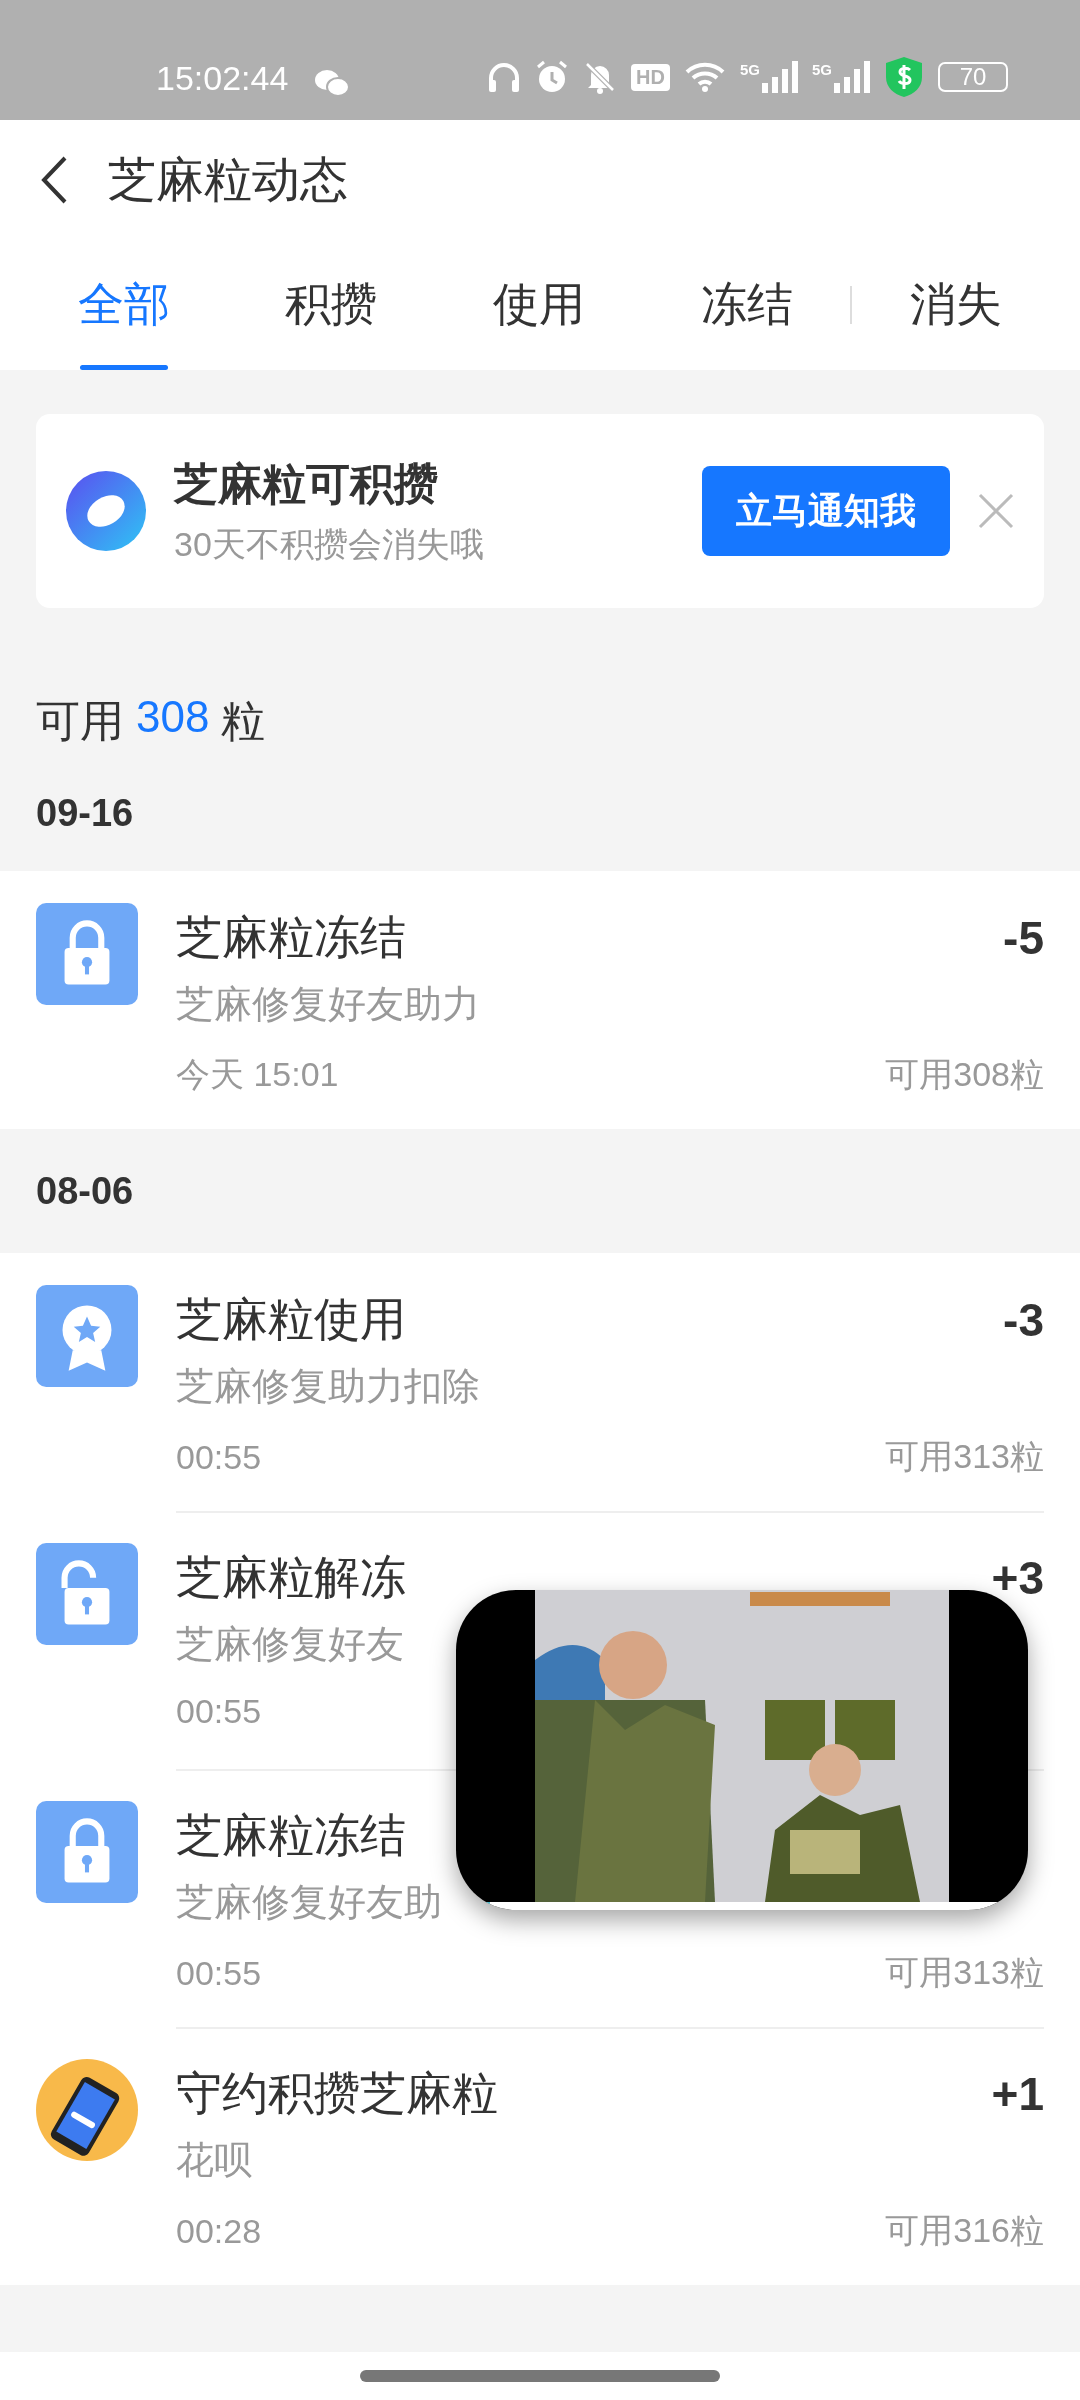 This screenshot has width=1080, height=2400. Describe the element at coordinates (124, 305) in the screenshot. I see `filter-tab: 全部` at that location.